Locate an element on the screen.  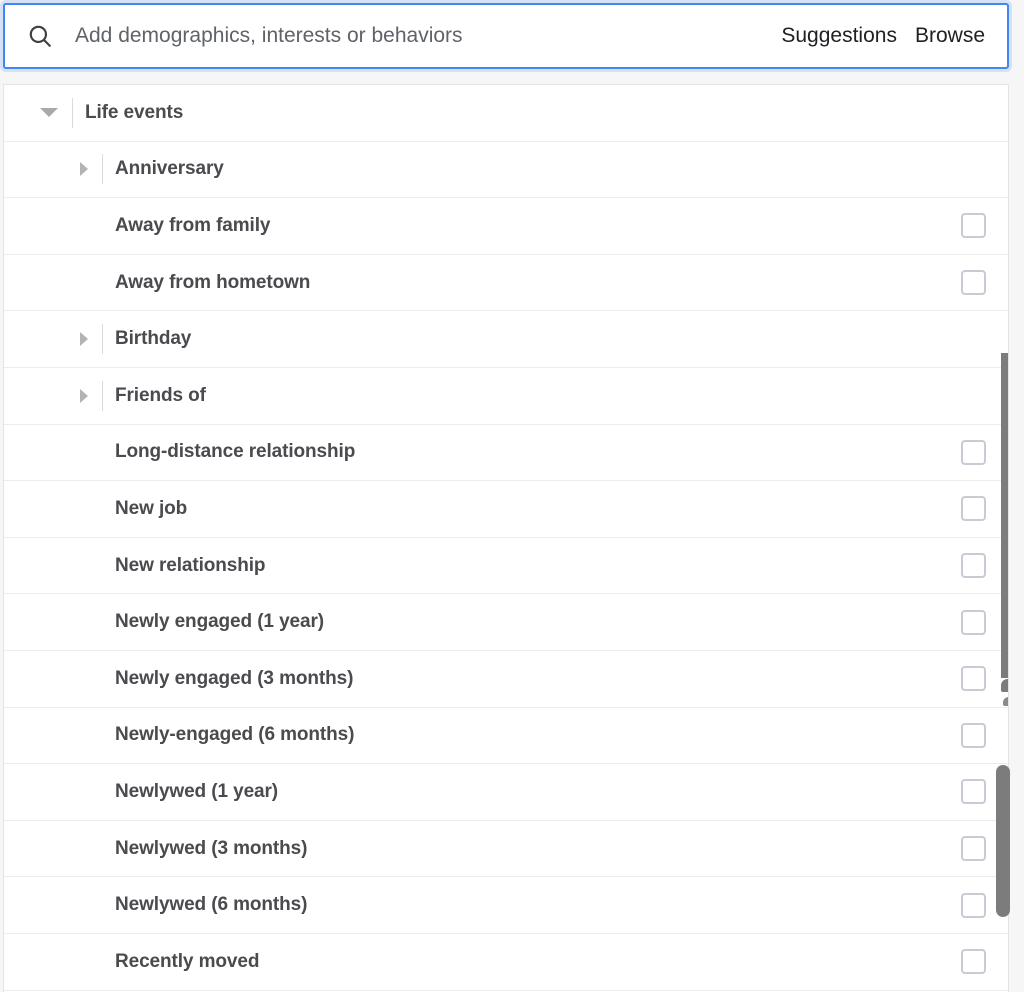
search-icon is located at coordinates (40, 36).